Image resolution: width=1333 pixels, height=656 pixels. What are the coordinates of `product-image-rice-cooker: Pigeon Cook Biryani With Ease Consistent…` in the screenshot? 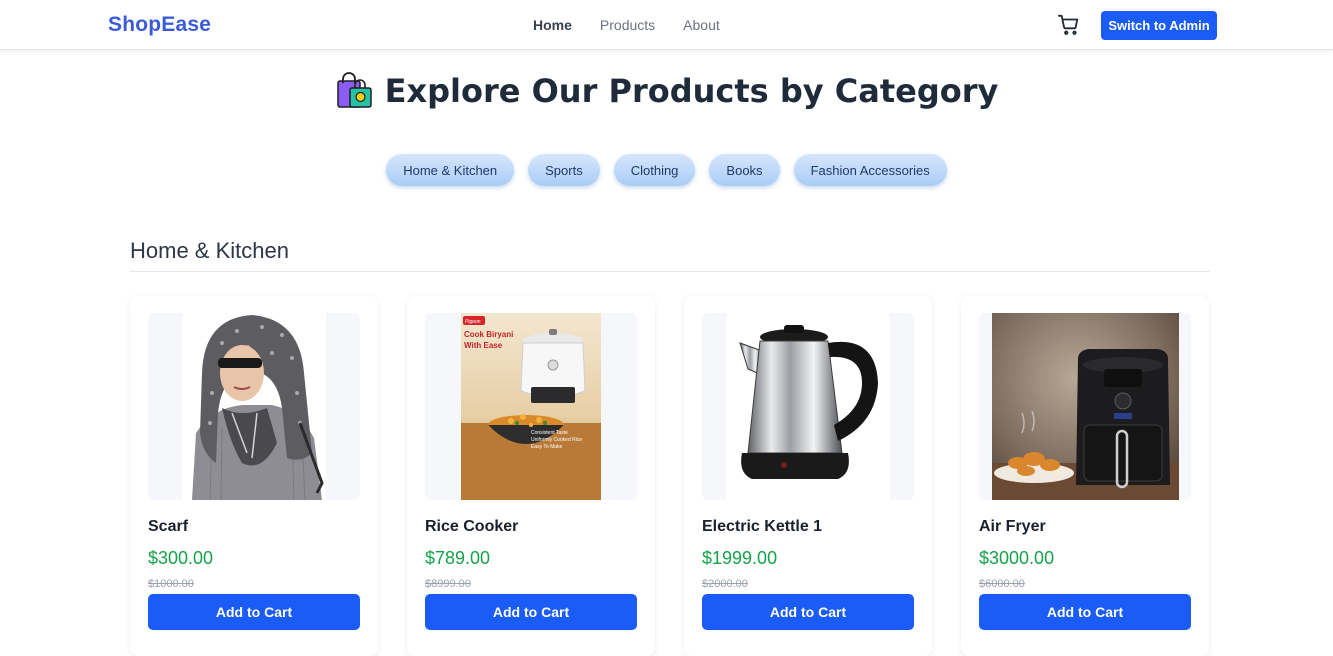 It's located at (531, 406).